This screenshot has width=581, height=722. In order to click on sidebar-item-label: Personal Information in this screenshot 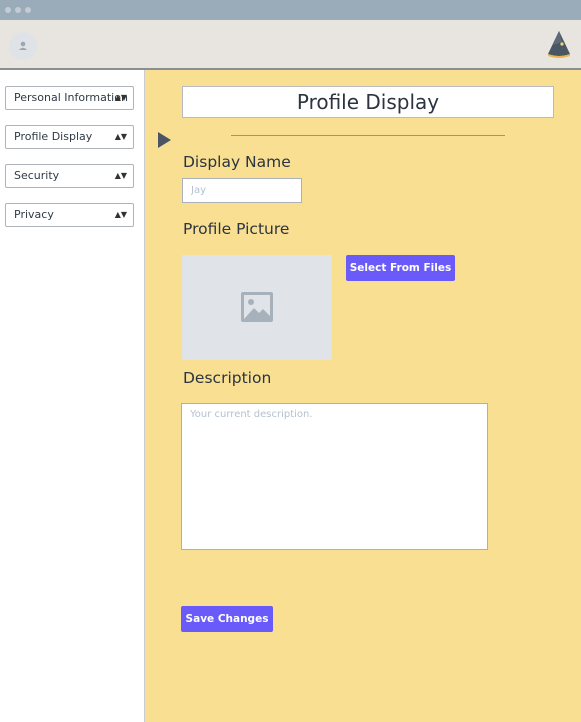, I will do `click(71, 97)`.